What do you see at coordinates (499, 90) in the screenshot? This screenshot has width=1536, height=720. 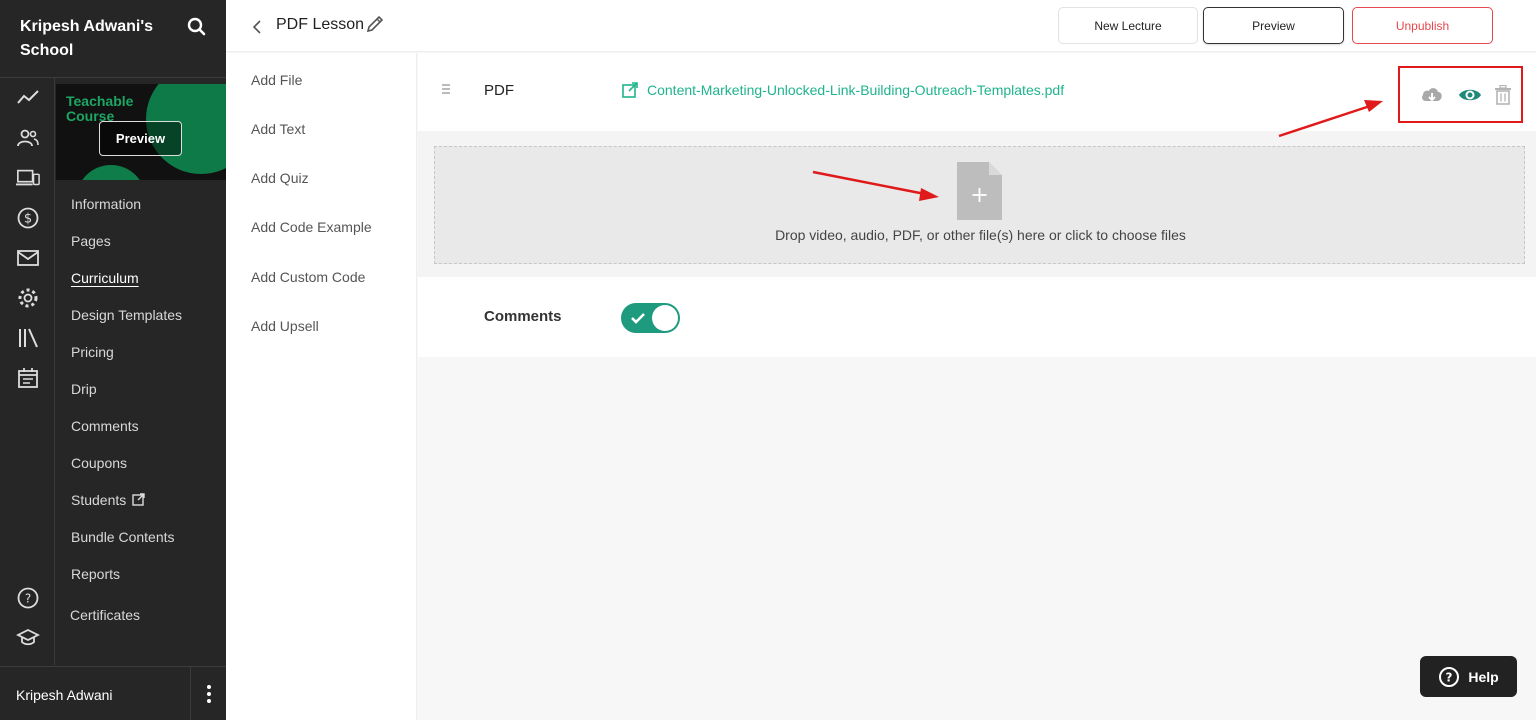 I see `file-type-label: PDF` at bounding box center [499, 90].